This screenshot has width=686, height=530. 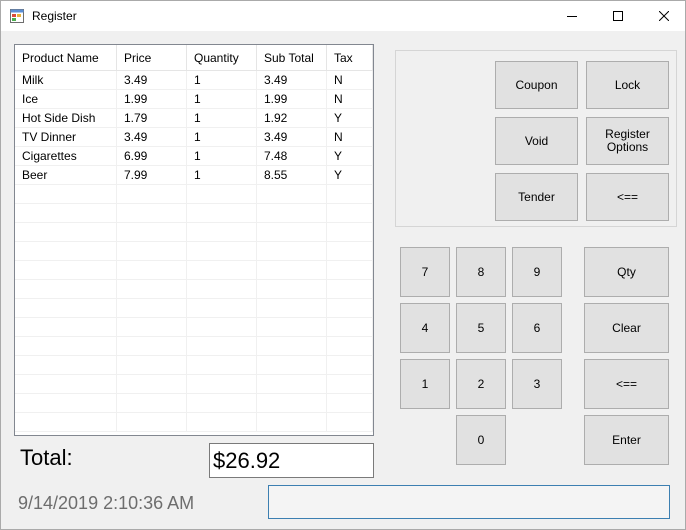 I want to click on table-row: Beer 7.99 1 8.55 Y, so click(x=194, y=175).